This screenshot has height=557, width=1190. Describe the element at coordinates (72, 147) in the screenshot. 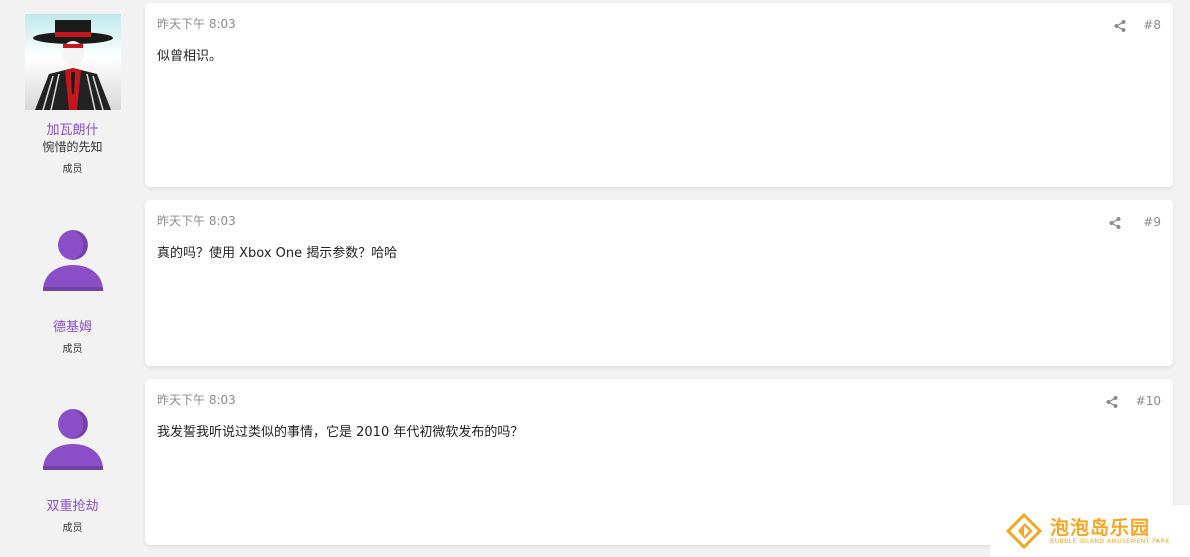

I see `user-title: 惋惜的先知` at that location.